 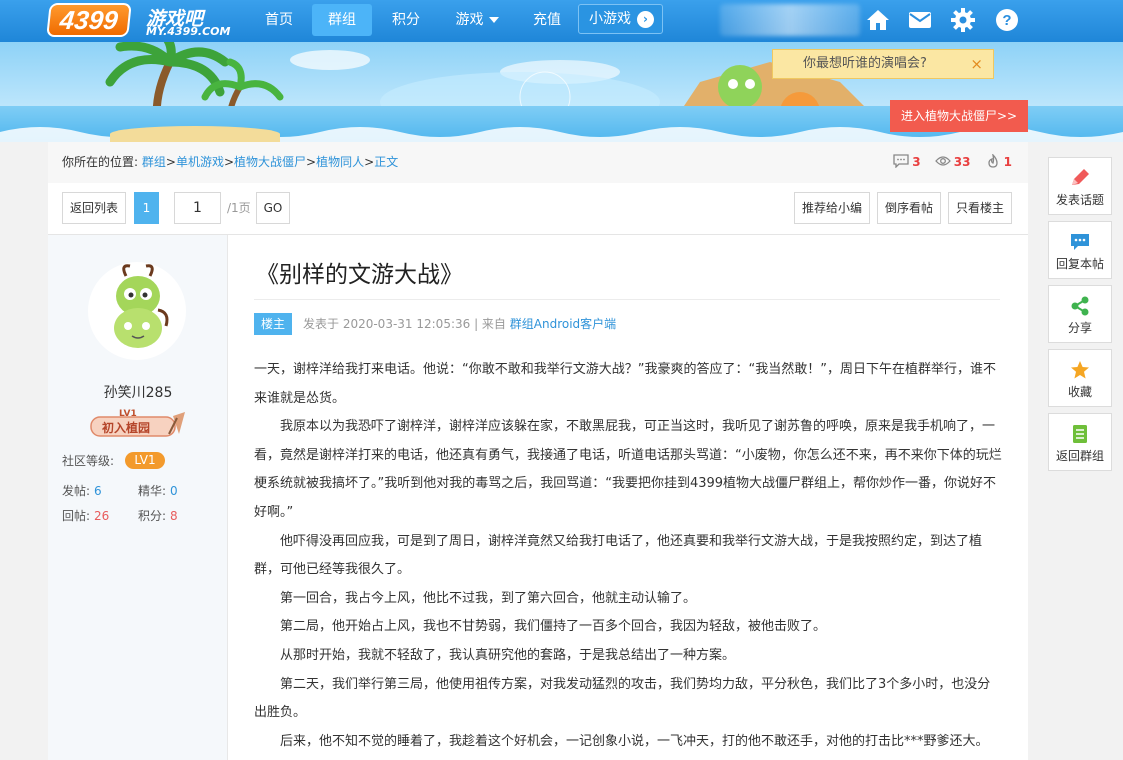 I want to click on banner: 你最想听谁的演唱会? × 进入植物大战僵尸>>, so click(x=561, y=92).